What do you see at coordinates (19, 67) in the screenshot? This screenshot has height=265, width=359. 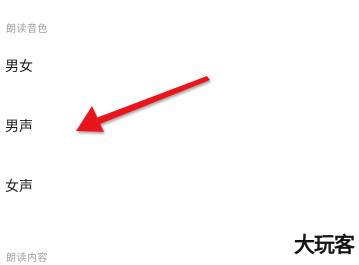 I see `voice-option-male-female: 男女` at bounding box center [19, 67].